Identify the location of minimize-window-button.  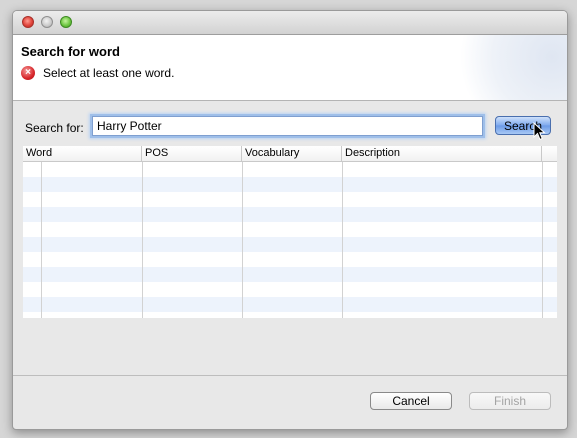
(47, 22).